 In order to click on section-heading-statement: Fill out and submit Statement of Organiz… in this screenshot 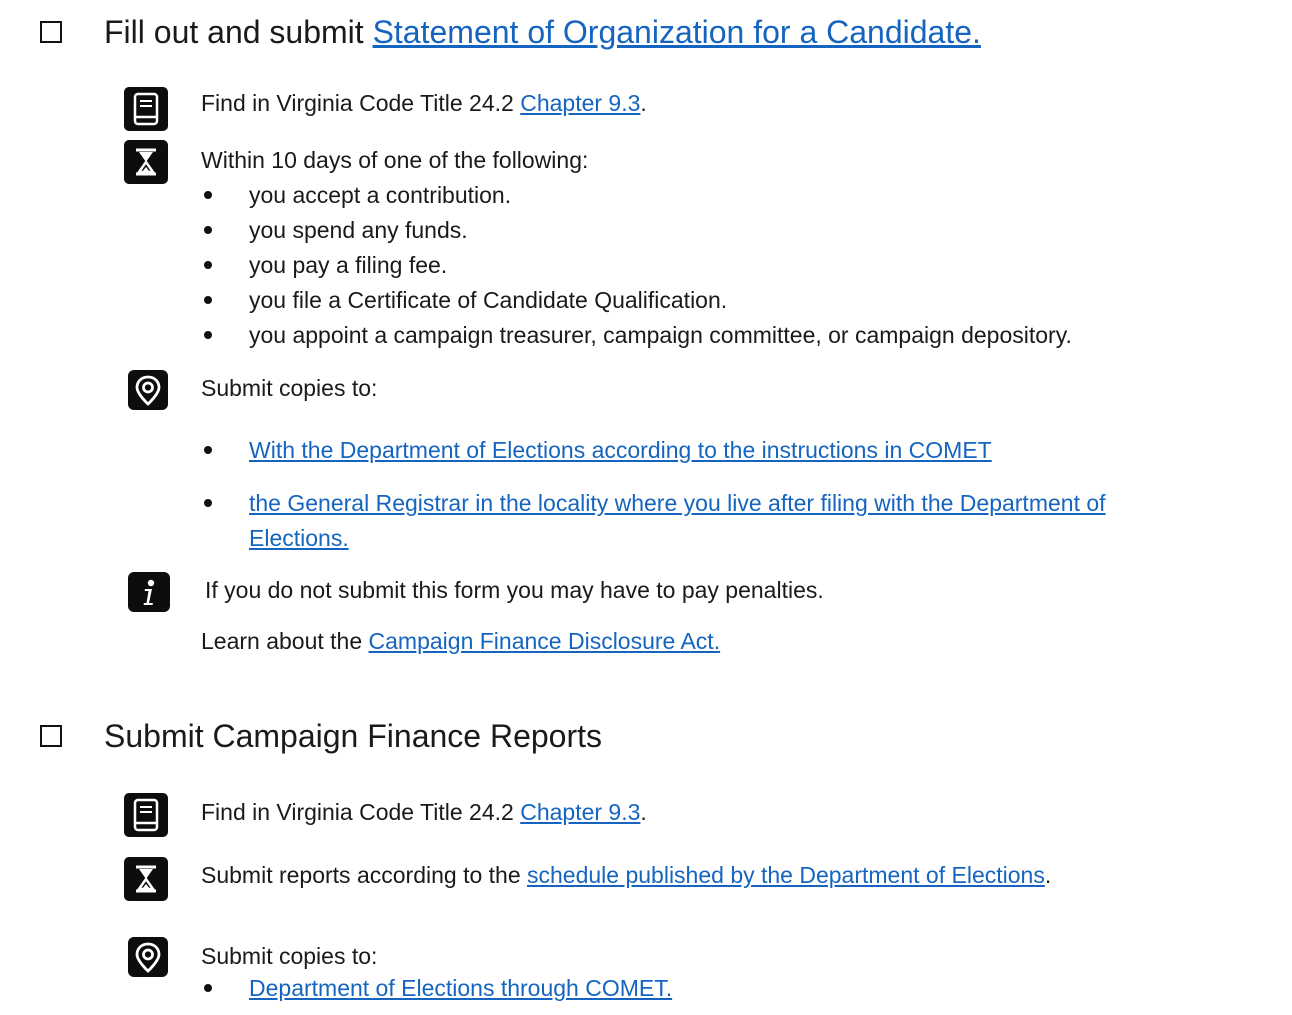, I will do `click(542, 32)`.